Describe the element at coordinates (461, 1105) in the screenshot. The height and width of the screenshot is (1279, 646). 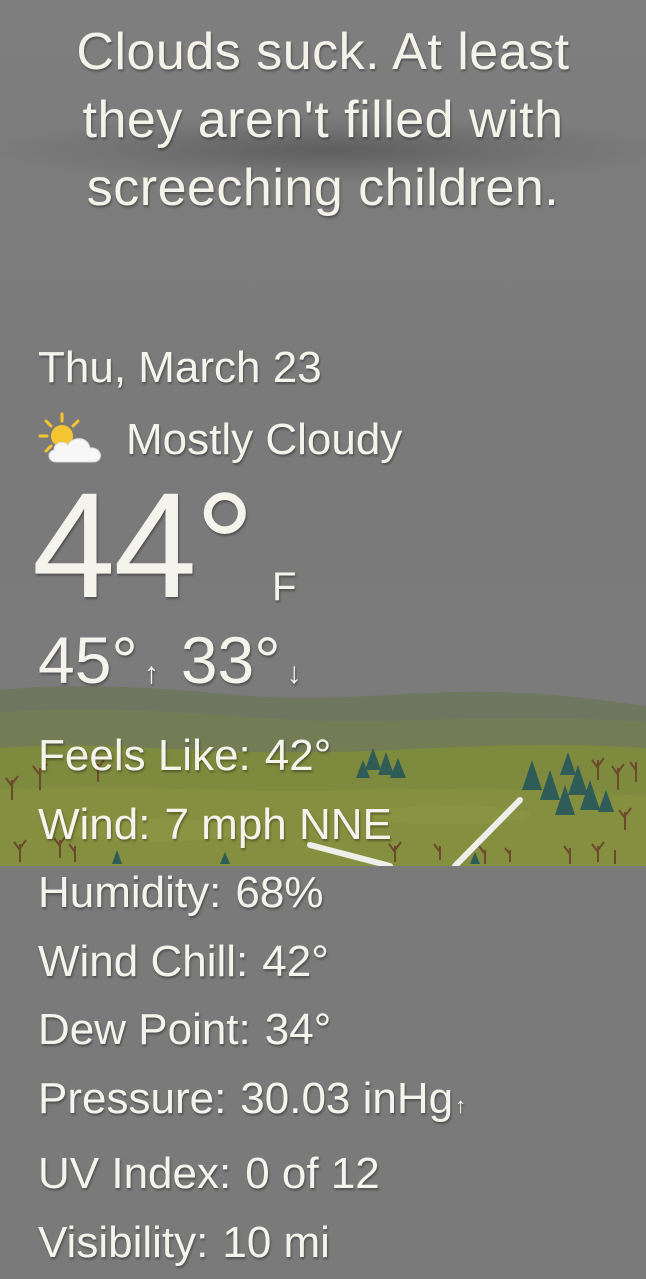
I see `pressure-trend-up-icon: ↑` at that location.